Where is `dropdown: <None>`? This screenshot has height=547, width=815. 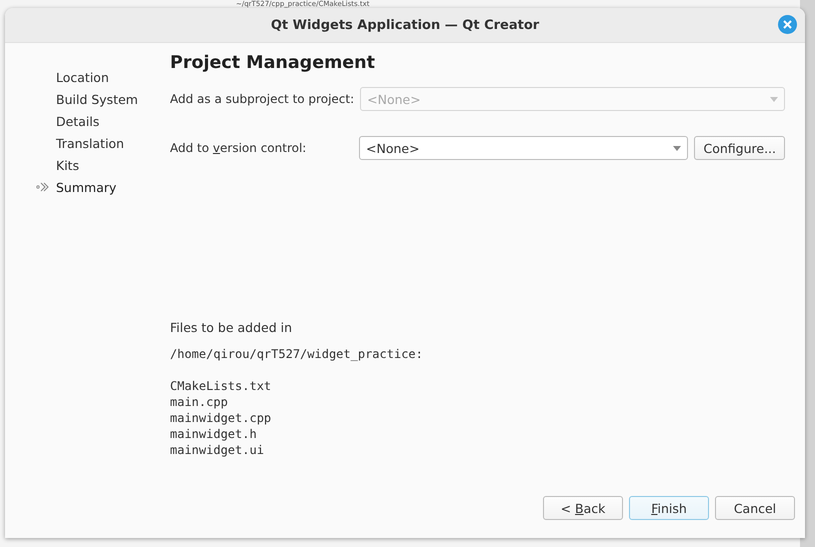 dropdown: <None> is located at coordinates (523, 148).